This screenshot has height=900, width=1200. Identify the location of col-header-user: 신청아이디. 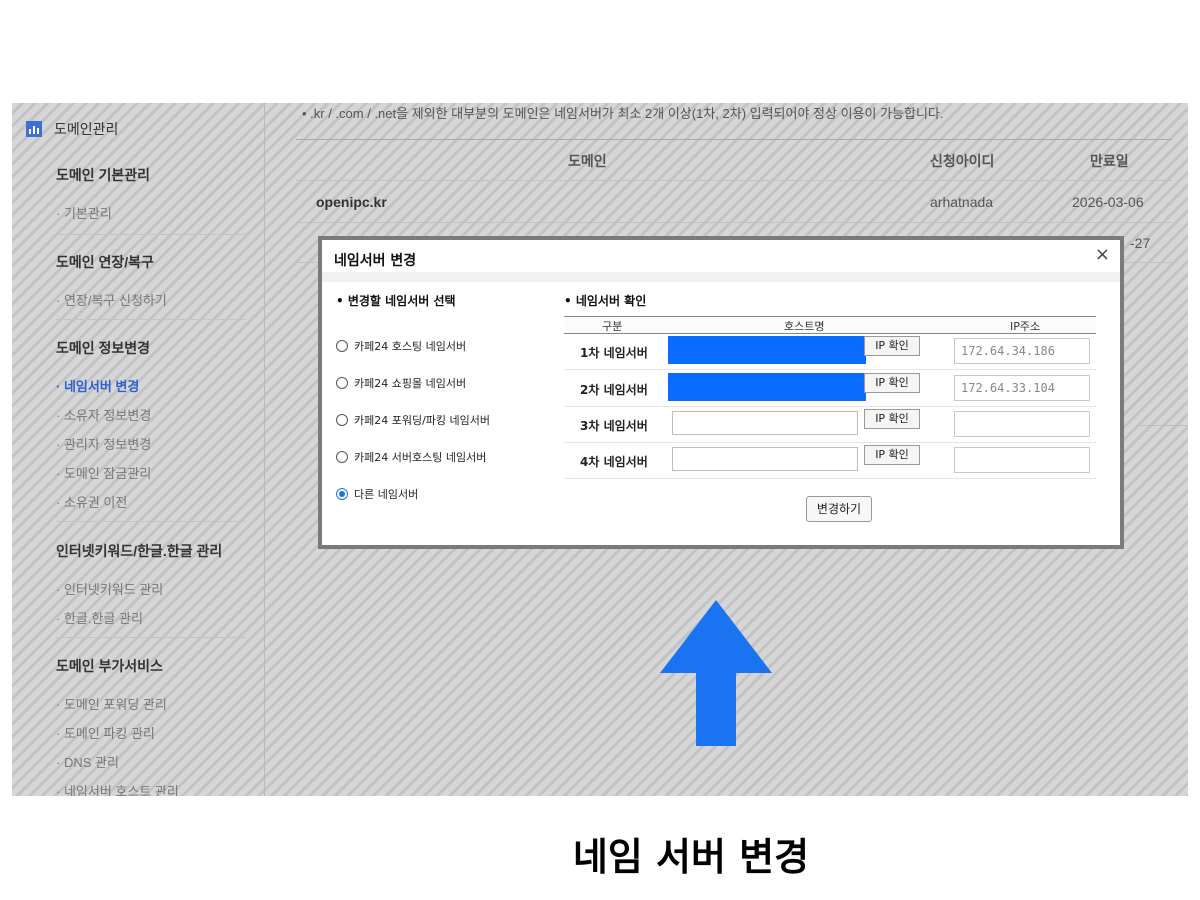
(962, 161).